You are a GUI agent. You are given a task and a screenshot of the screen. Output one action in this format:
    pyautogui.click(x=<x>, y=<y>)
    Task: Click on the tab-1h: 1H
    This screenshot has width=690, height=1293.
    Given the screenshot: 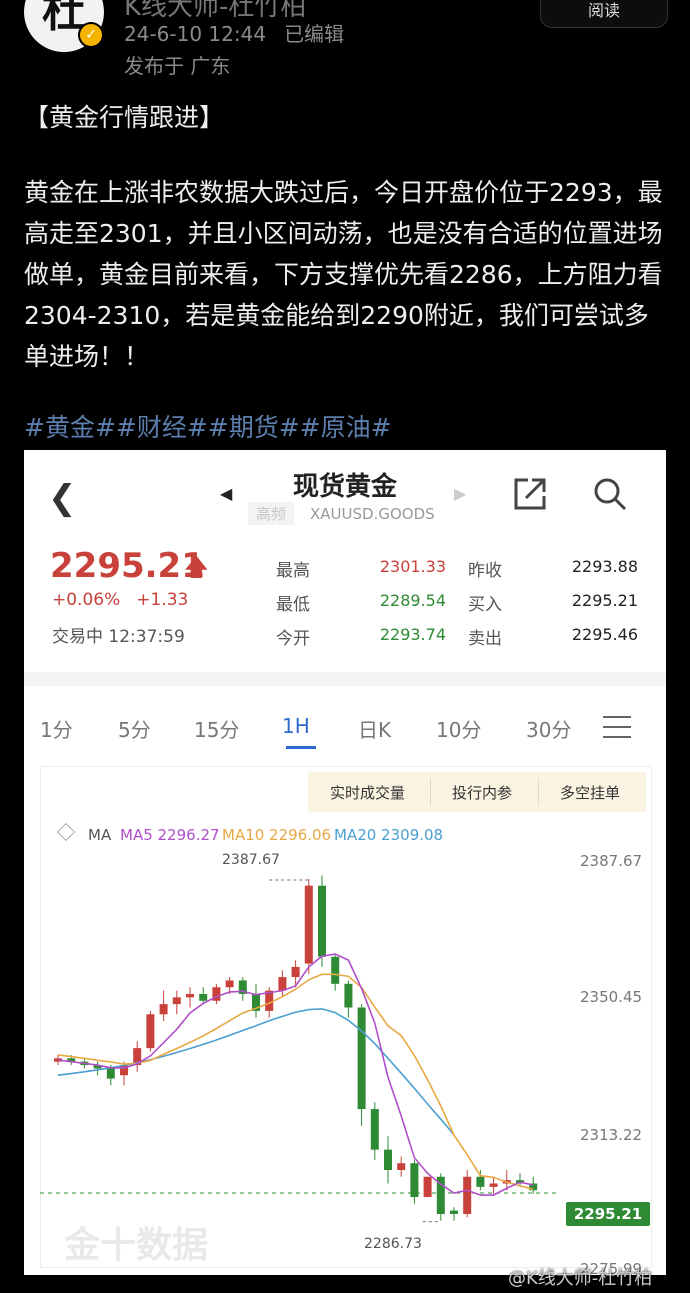 What is the action you would take?
    pyautogui.click(x=296, y=726)
    